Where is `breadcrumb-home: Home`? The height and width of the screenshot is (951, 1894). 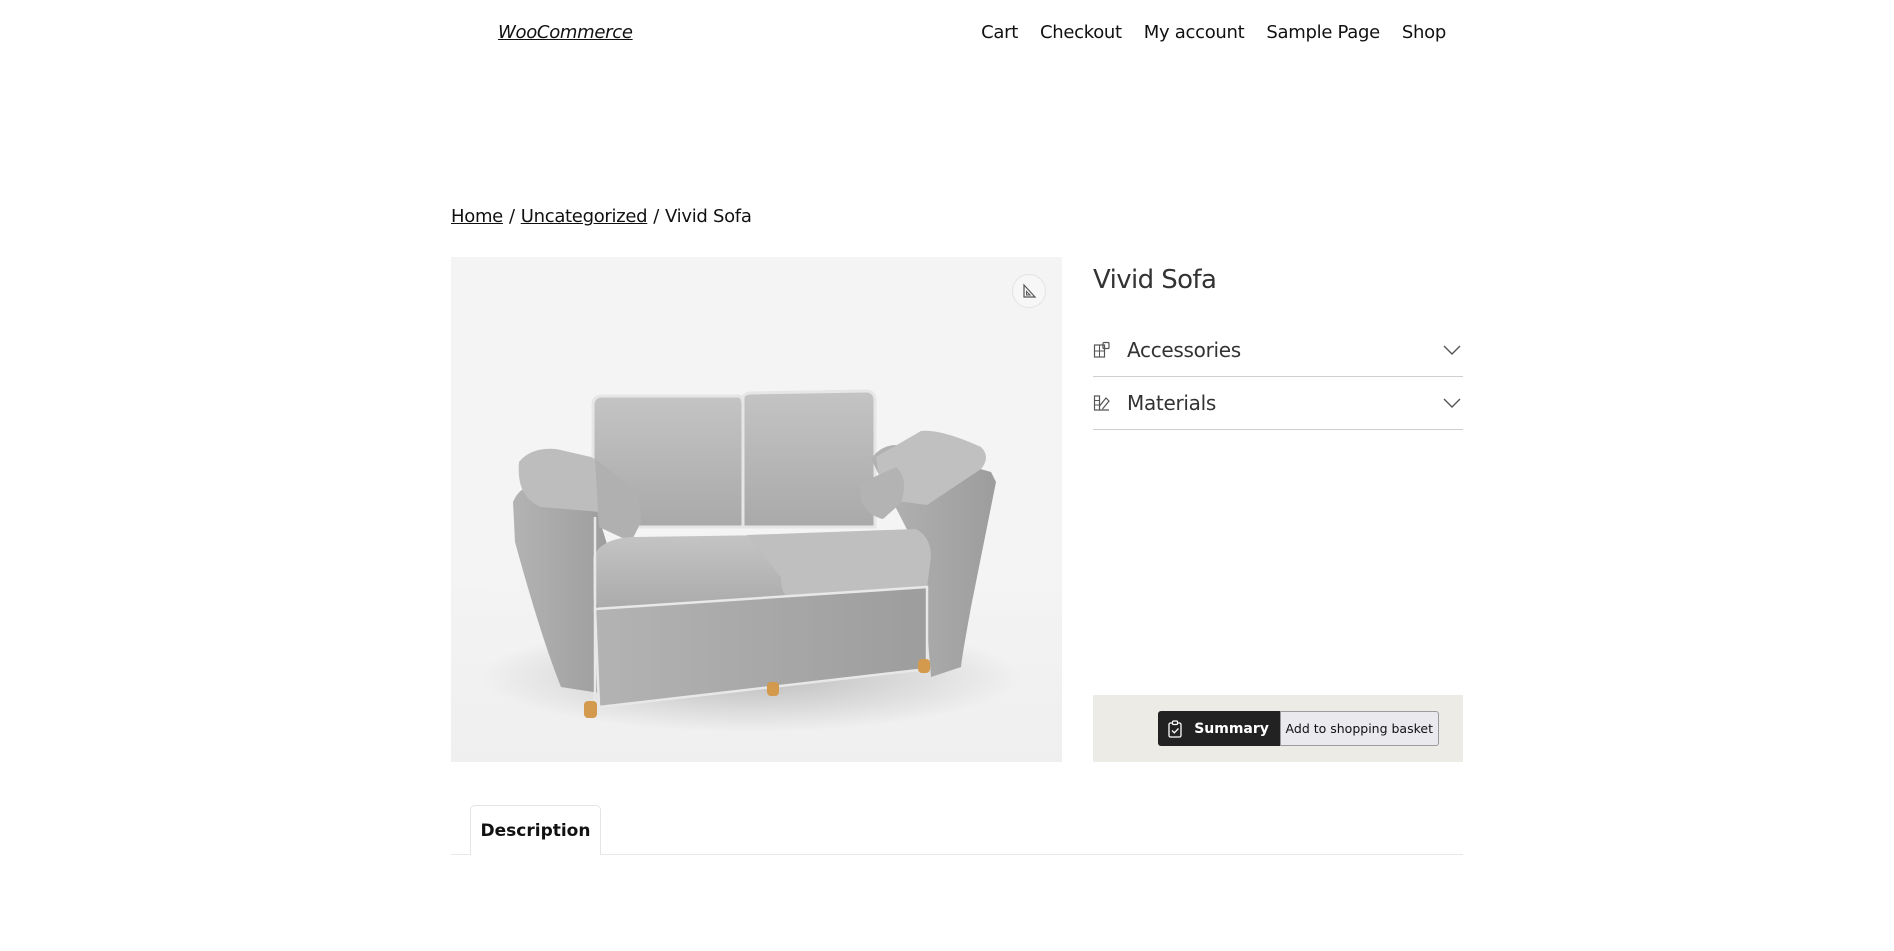 breadcrumb-home: Home is located at coordinates (477, 216).